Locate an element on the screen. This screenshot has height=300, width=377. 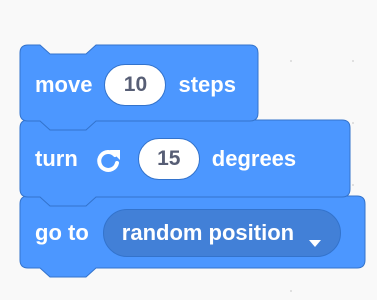
block-label-turn: turn is located at coordinates (56, 158).